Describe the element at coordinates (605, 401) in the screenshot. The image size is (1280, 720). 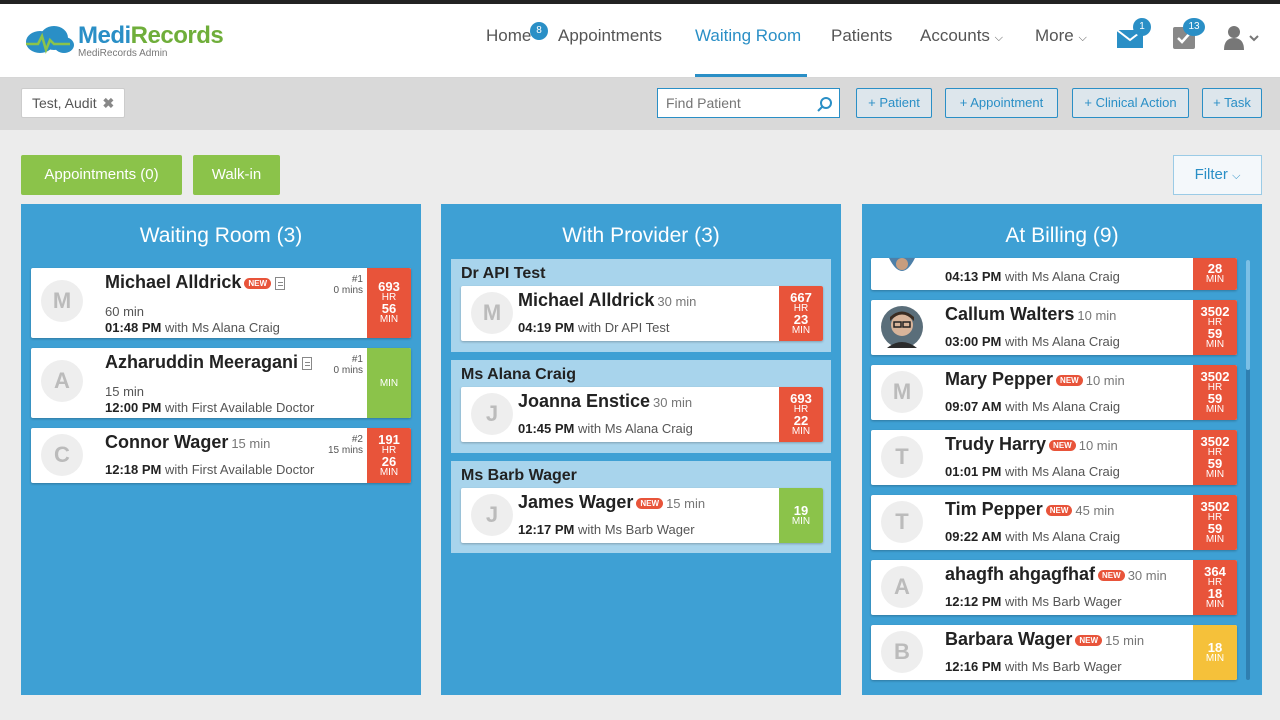
I see `patient-name: Joanna Enstice 30 min` at that location.